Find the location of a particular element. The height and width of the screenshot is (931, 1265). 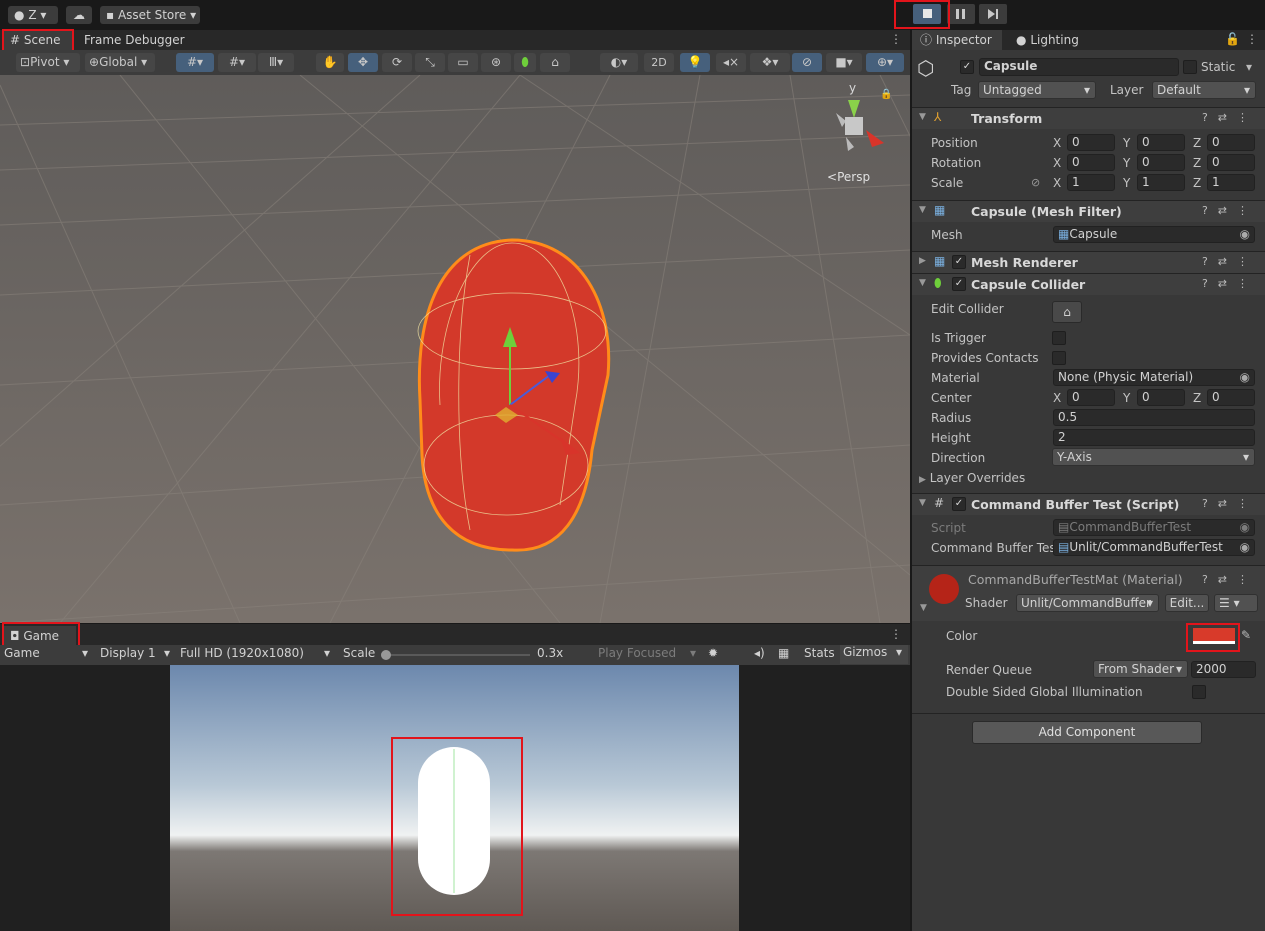

is-trigger-checkbox is located at coordinates (1059, 338).